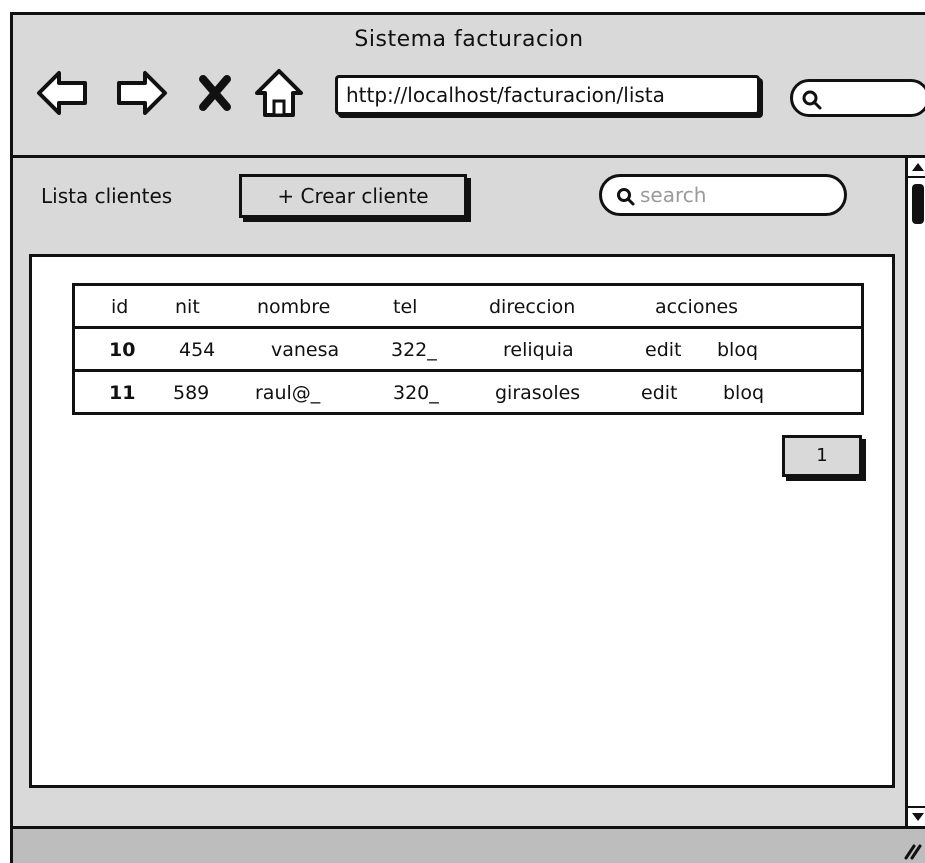  I want to click on cell-direccion: girasoles, so click(538, 393).